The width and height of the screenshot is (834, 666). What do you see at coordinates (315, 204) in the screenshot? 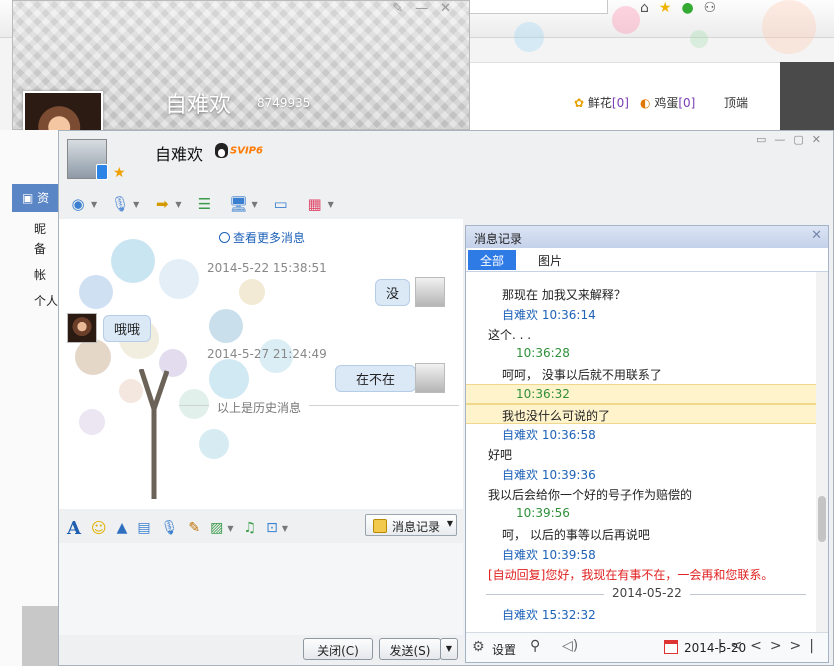
I see `app-grid-icon: ▦` at bounding box center [315, 204].